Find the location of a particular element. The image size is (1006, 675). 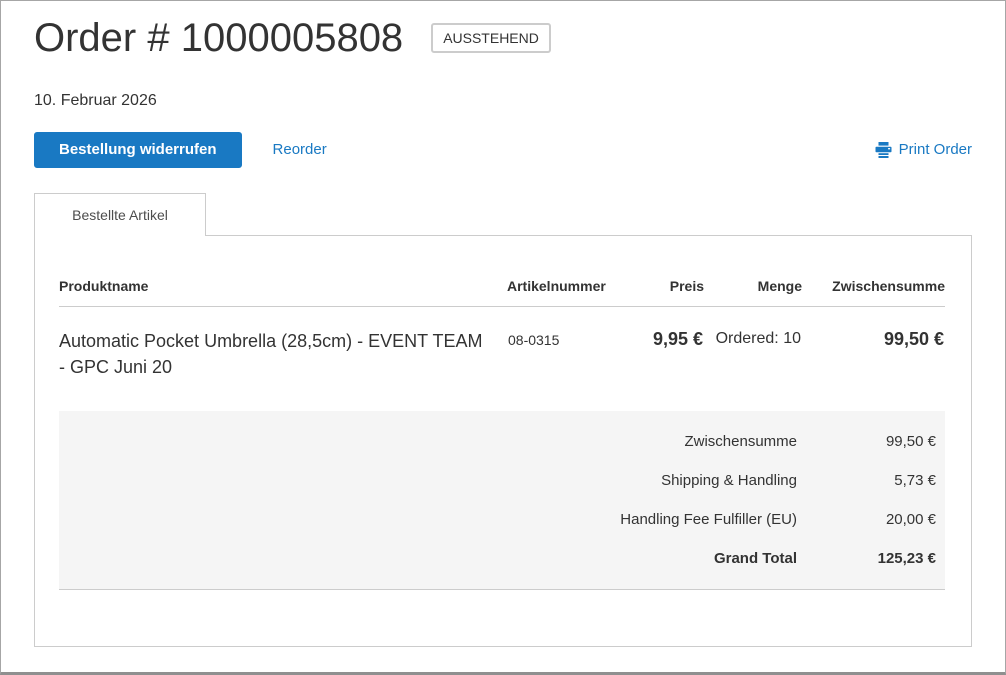

total-value: 5,73 € is located at coordinates (915, 480).